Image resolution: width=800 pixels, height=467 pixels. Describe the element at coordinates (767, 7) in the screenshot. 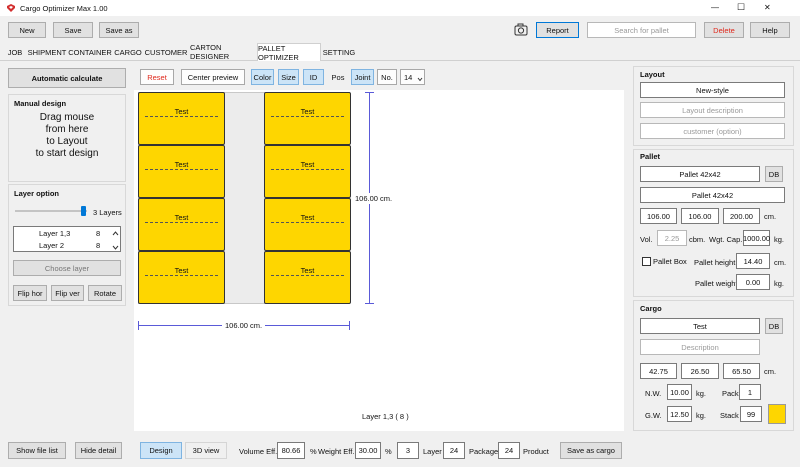

I see `close-icon: ✕` at that location.